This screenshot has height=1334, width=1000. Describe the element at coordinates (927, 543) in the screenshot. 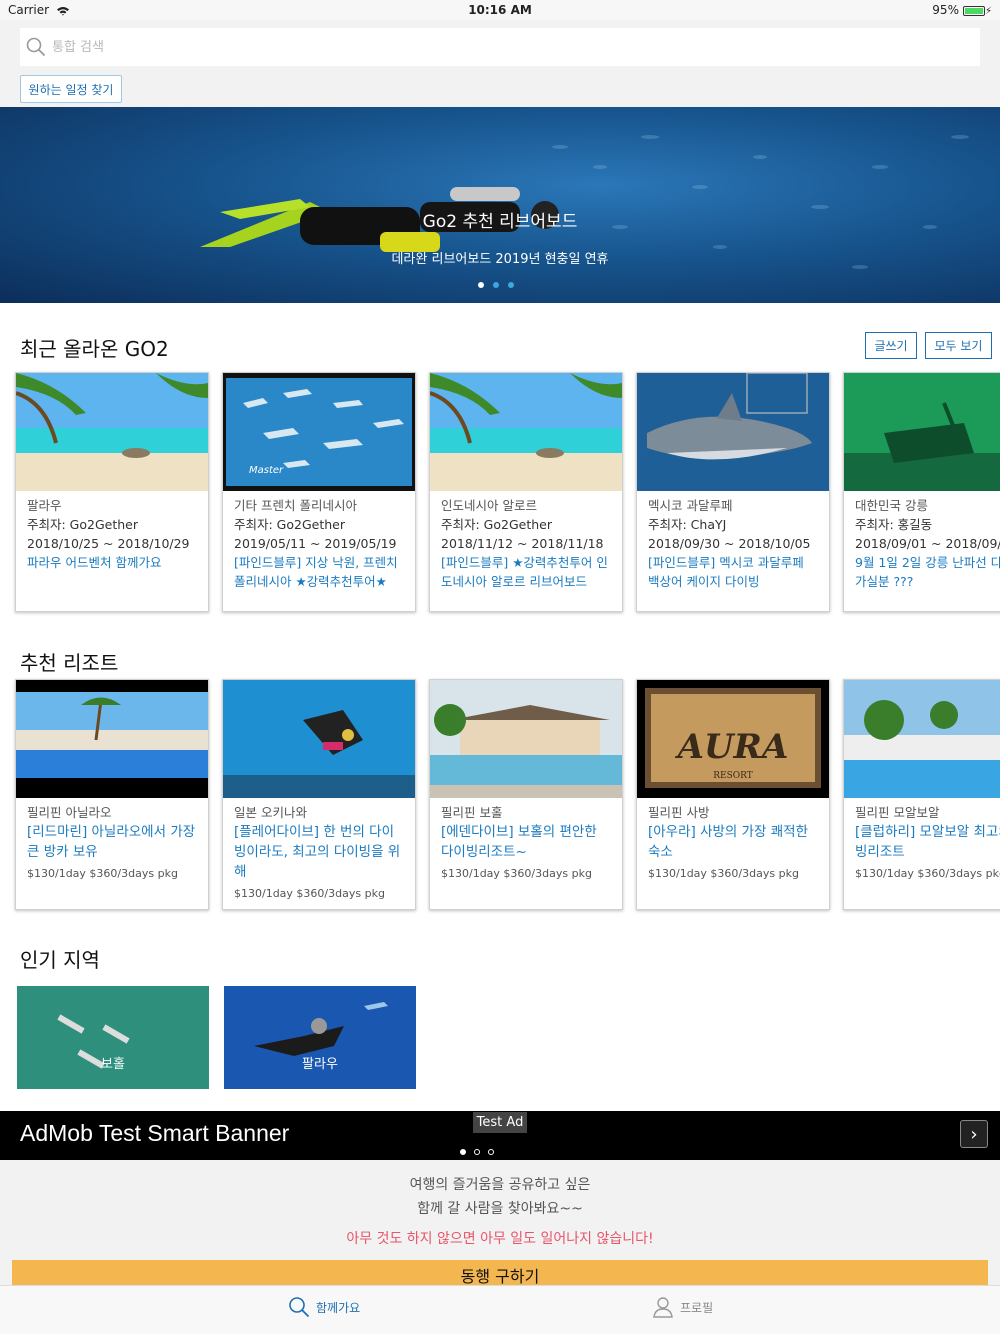

I see `trip-dates: 2018/09/01 ~ 2018/09/02` at that location.